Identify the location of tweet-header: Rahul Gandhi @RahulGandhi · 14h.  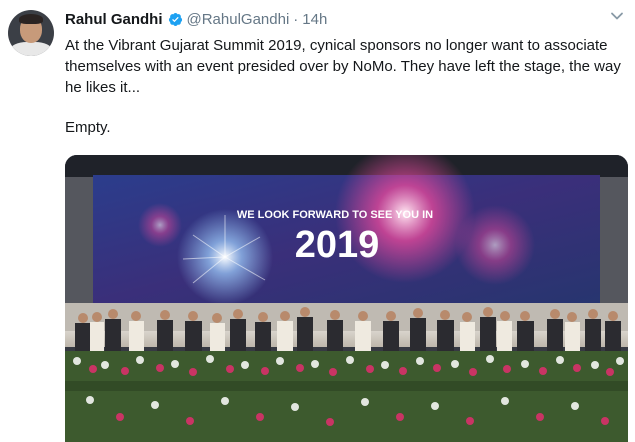
(196, 19).